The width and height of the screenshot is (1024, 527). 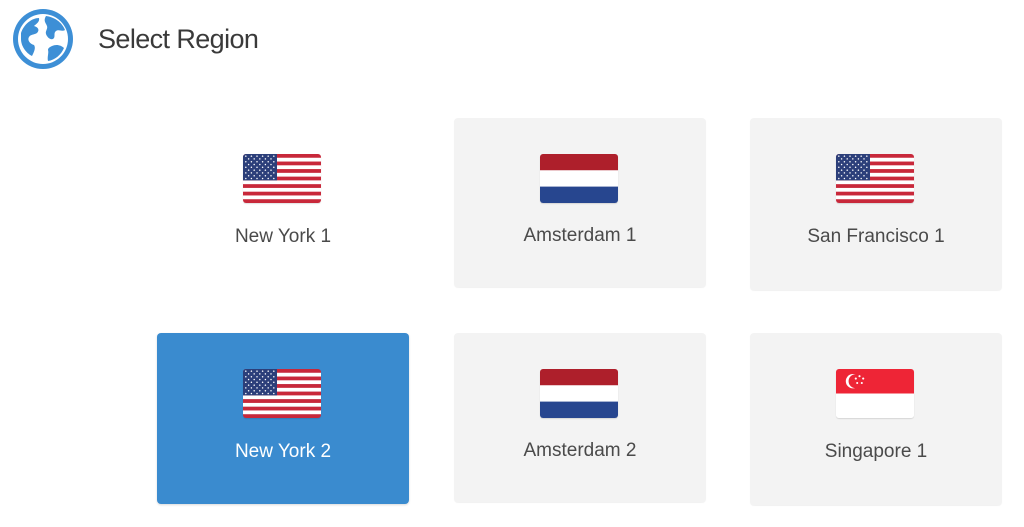 What do you see at coordinates (875, 393) in the screenshot?
I see `singapore-flag-icon` at bounding box center [875, 393].